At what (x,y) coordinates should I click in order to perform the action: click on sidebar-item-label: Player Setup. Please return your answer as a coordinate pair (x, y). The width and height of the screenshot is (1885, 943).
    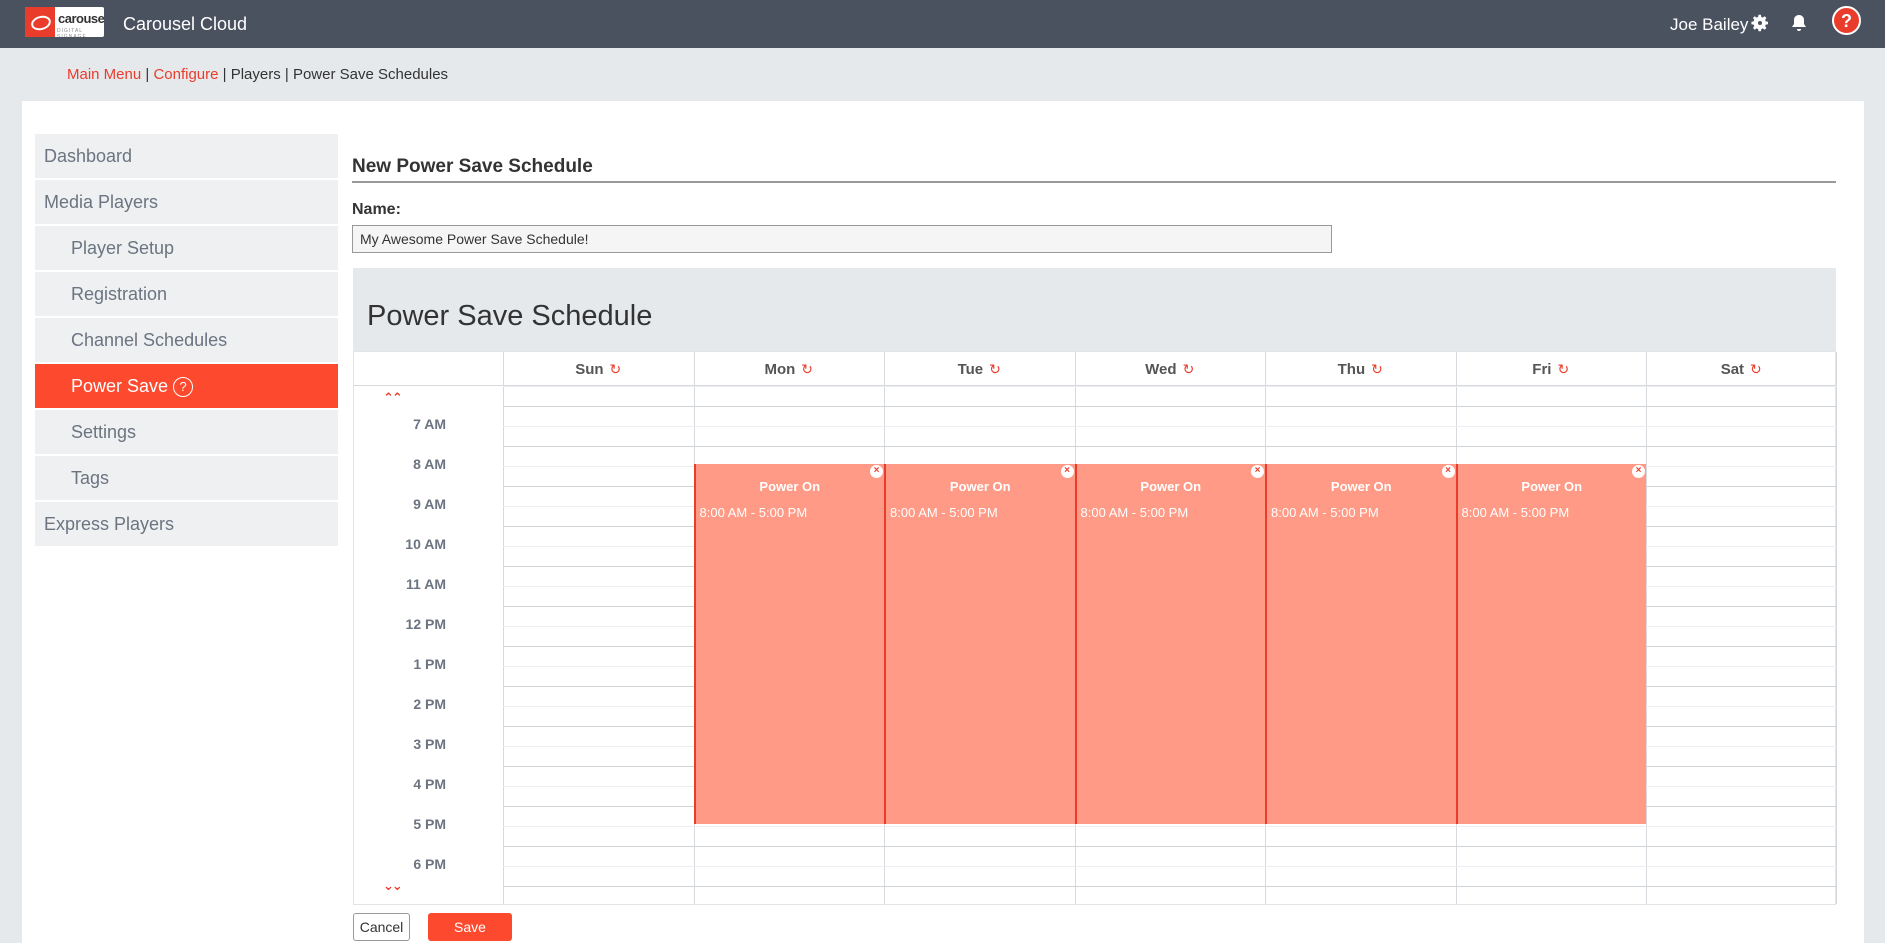
    Looking at the image, I should click on (123, 248).